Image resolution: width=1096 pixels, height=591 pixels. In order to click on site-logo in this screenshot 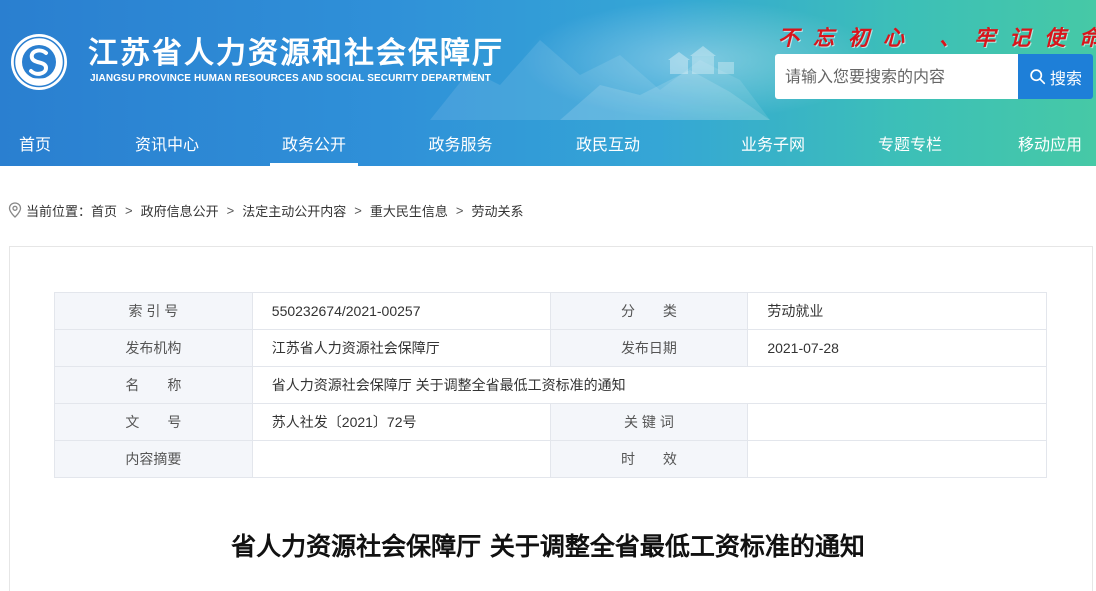, I will do `click(39, 62)`.